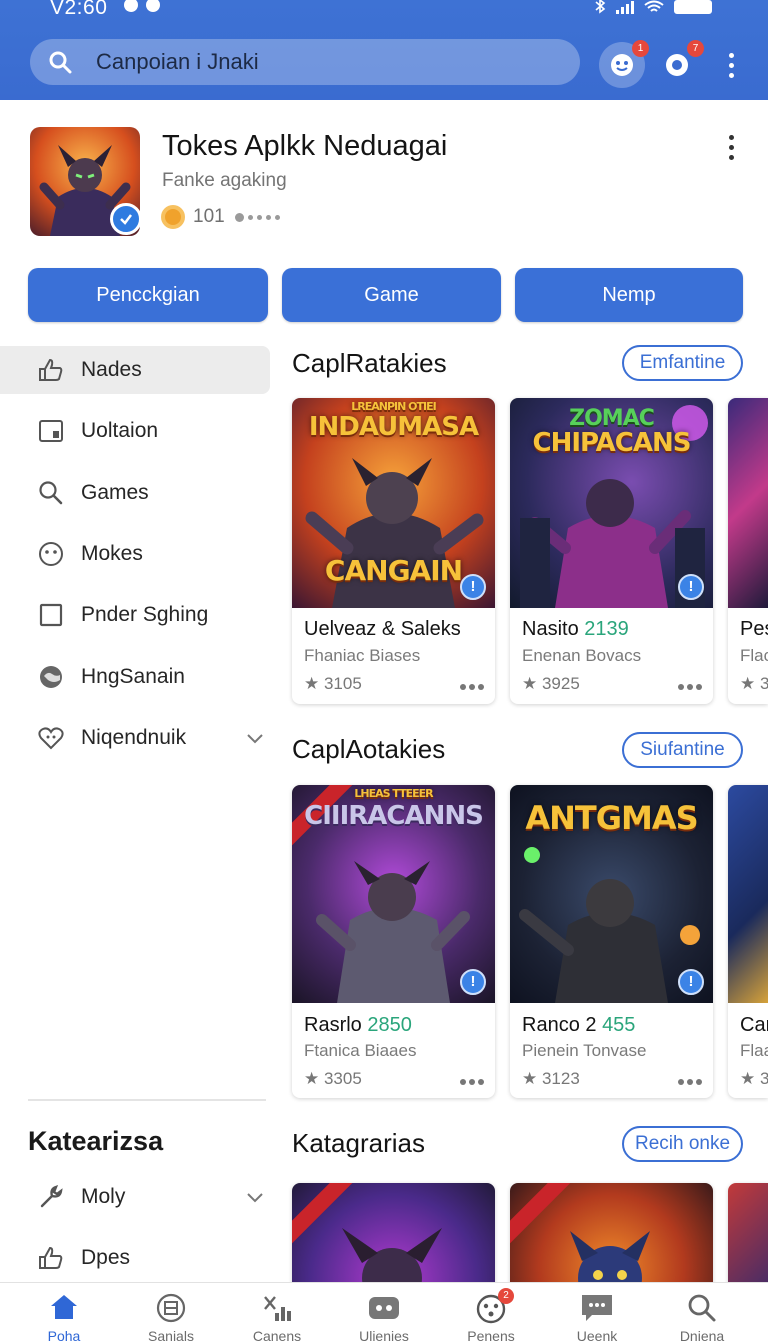 The height and width of the screenshot is (1344, 768). Describe the element at coordinates (64, 1336) in the screenshot. I see `nav-label: Poha` at that location.